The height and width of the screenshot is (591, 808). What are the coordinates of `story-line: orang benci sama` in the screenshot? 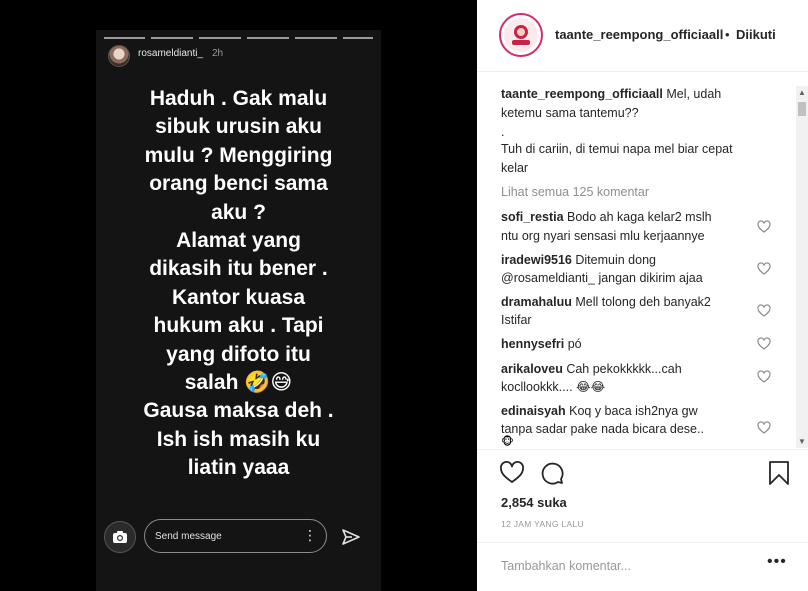 It's located at (238, 184).